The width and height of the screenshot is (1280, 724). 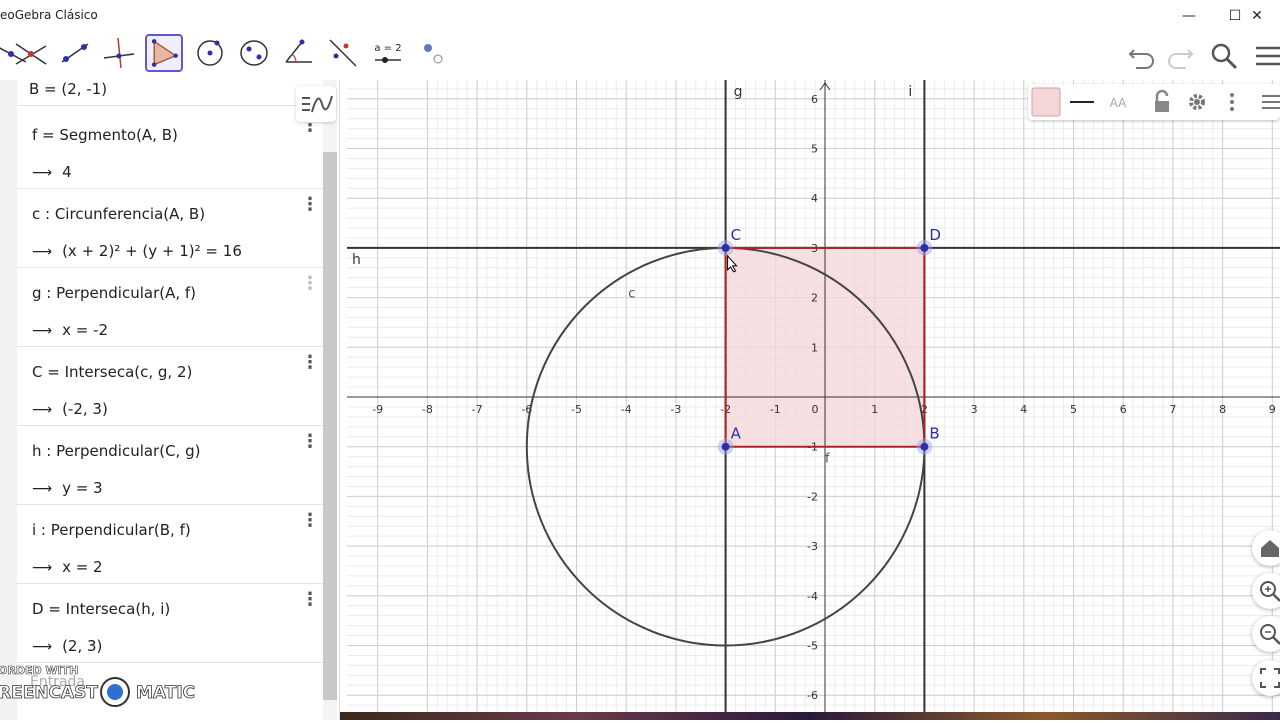 I want to click on point-B, so click(x=924, y=446).